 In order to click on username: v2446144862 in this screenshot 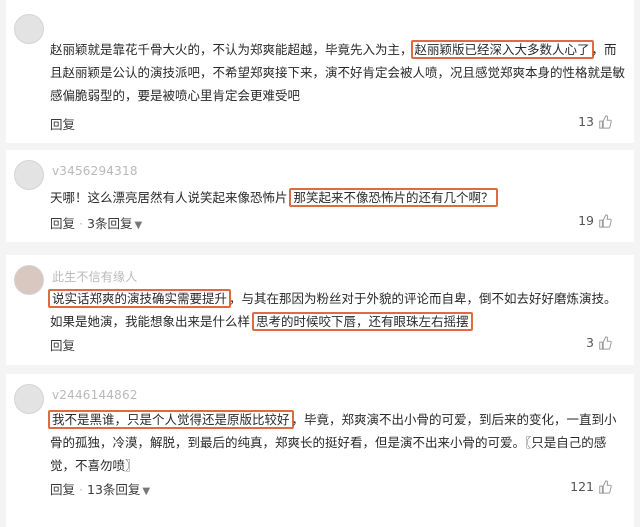, I will do `click(95, 395)`.